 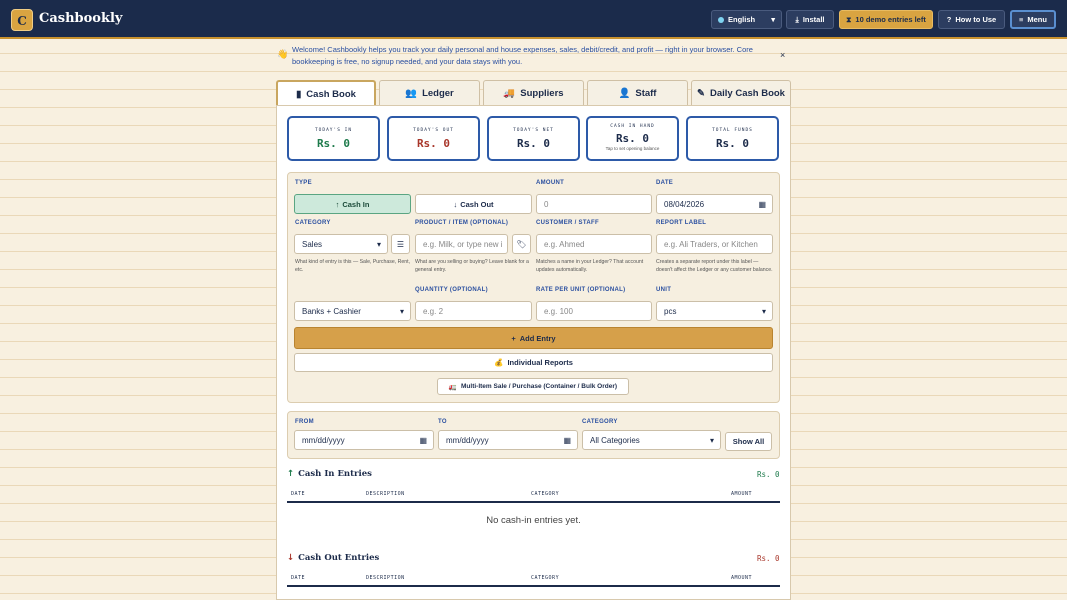 What do you see at coordinates (540, 362) in the screenshot?
I see `reports-label: Individual Reports` at bounding box center [540, 362].